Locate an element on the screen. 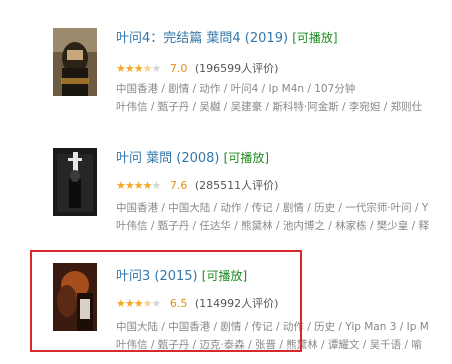  rating-row: ★★★★★ 7.6 (285511人评价) is located at coordinates (197, 186).